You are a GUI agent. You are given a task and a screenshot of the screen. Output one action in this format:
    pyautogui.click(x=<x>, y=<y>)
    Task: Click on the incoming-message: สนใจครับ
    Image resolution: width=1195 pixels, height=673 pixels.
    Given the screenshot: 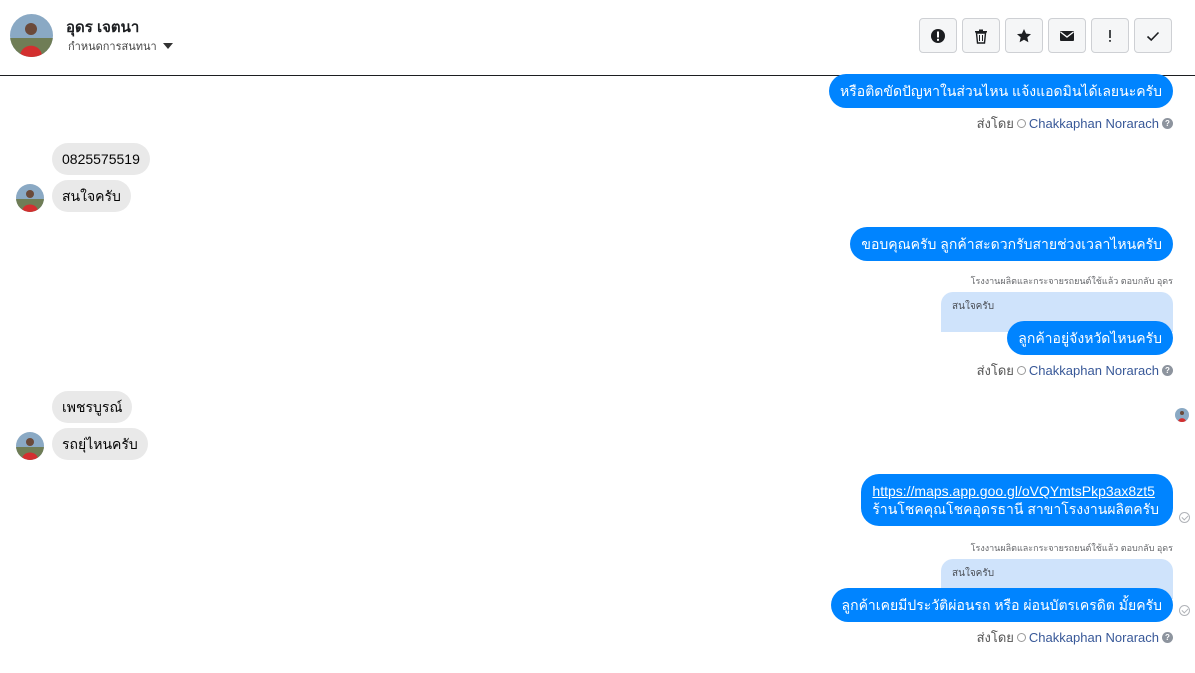 What is the action you would take?
    pyautogui.click(x=91, y=196)
    